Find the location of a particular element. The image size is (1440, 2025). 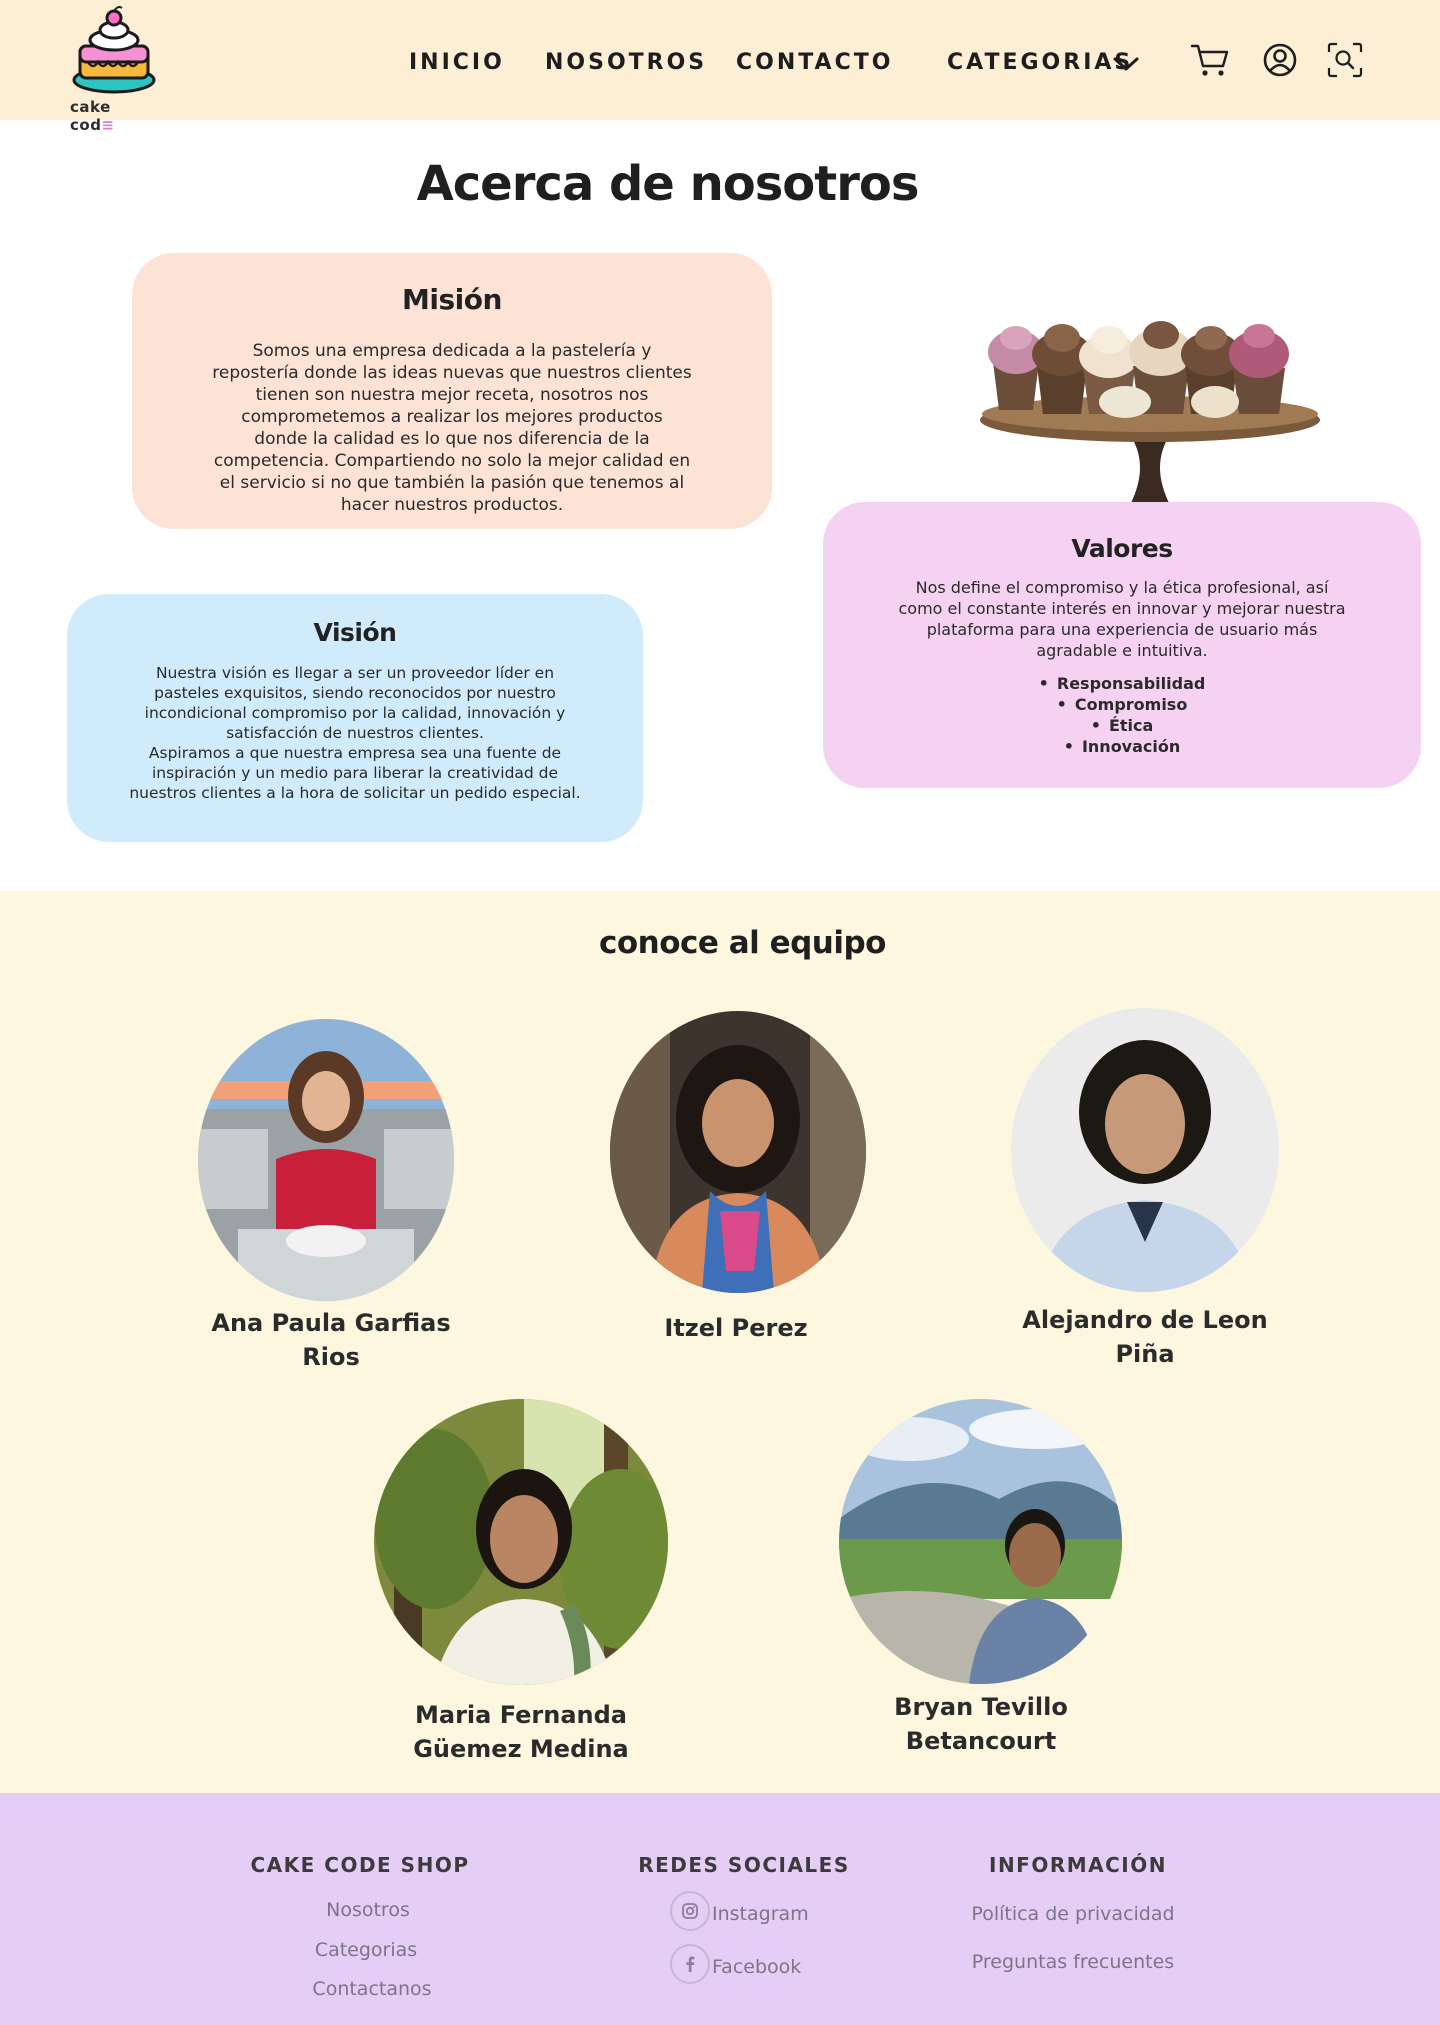

menu-lines-icon: ≡ is located at coordinates (108, 125).